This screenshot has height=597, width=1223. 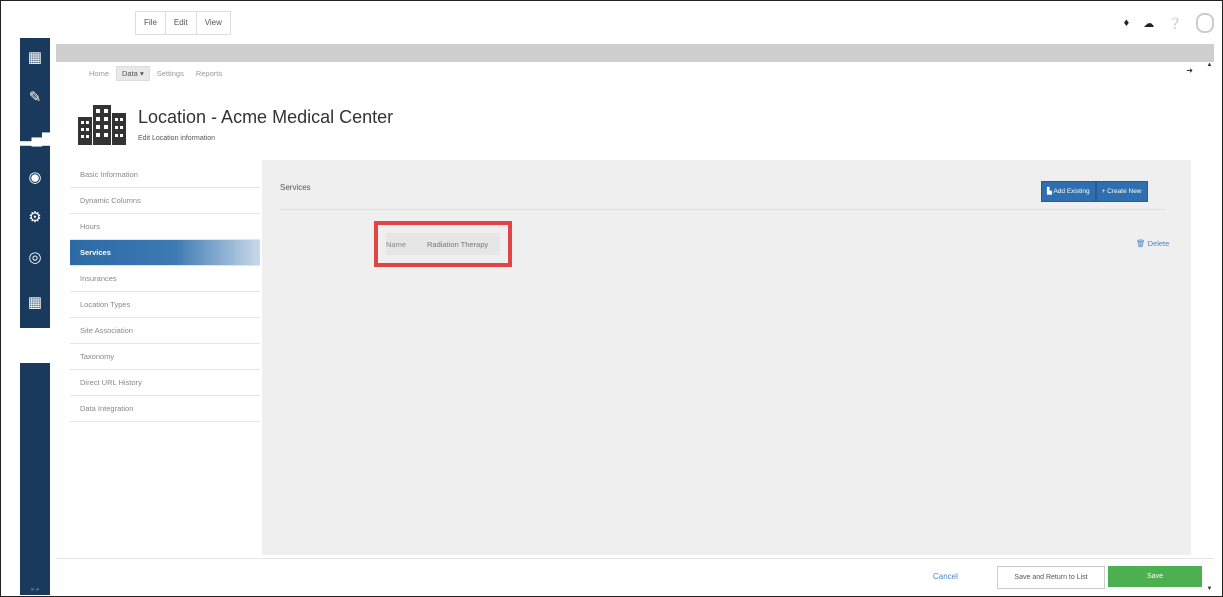 I want to click on side-item-services: Services, so click(x=165, y=253).